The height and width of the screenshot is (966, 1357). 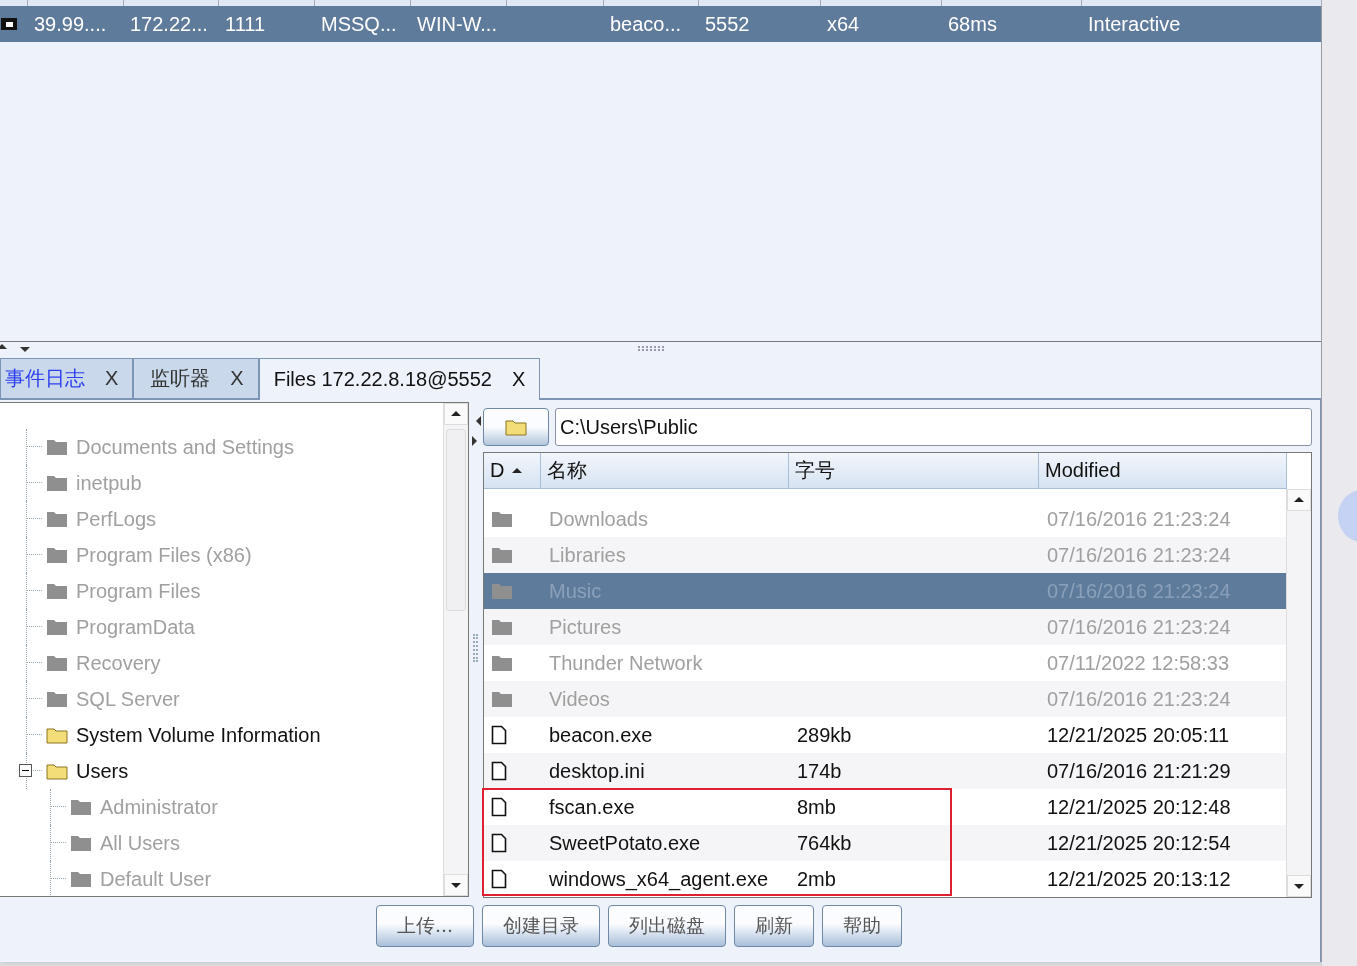 What do you see at coordinates (579, 699) in the screenshot?
I see `table-cell: Videos` at bounding box center [579, 699].